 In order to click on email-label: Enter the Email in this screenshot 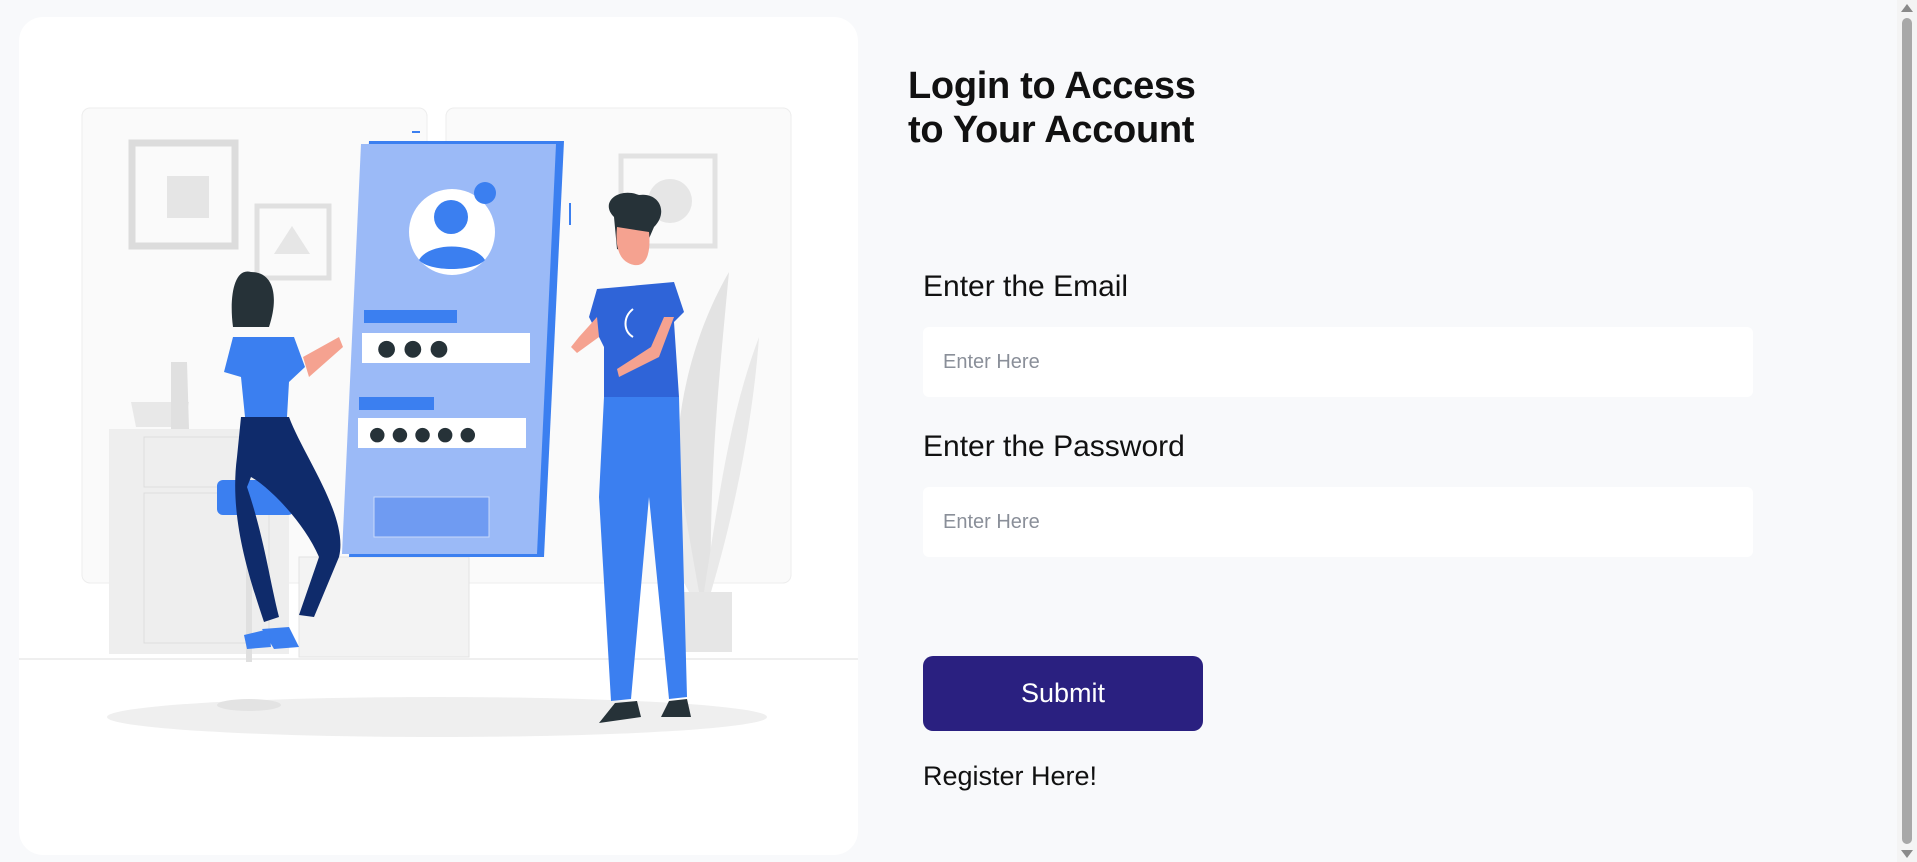, I will do `click(1026, 286)`.